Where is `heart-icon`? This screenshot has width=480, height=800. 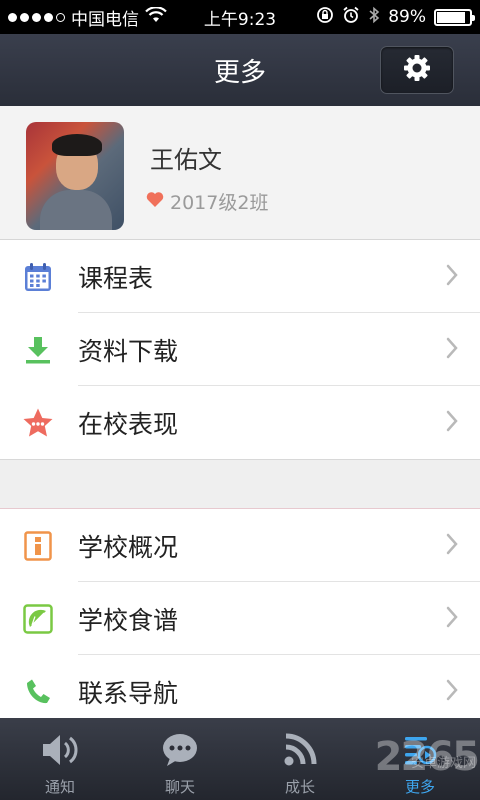 heart-icon is located at coordinates (155, 201).